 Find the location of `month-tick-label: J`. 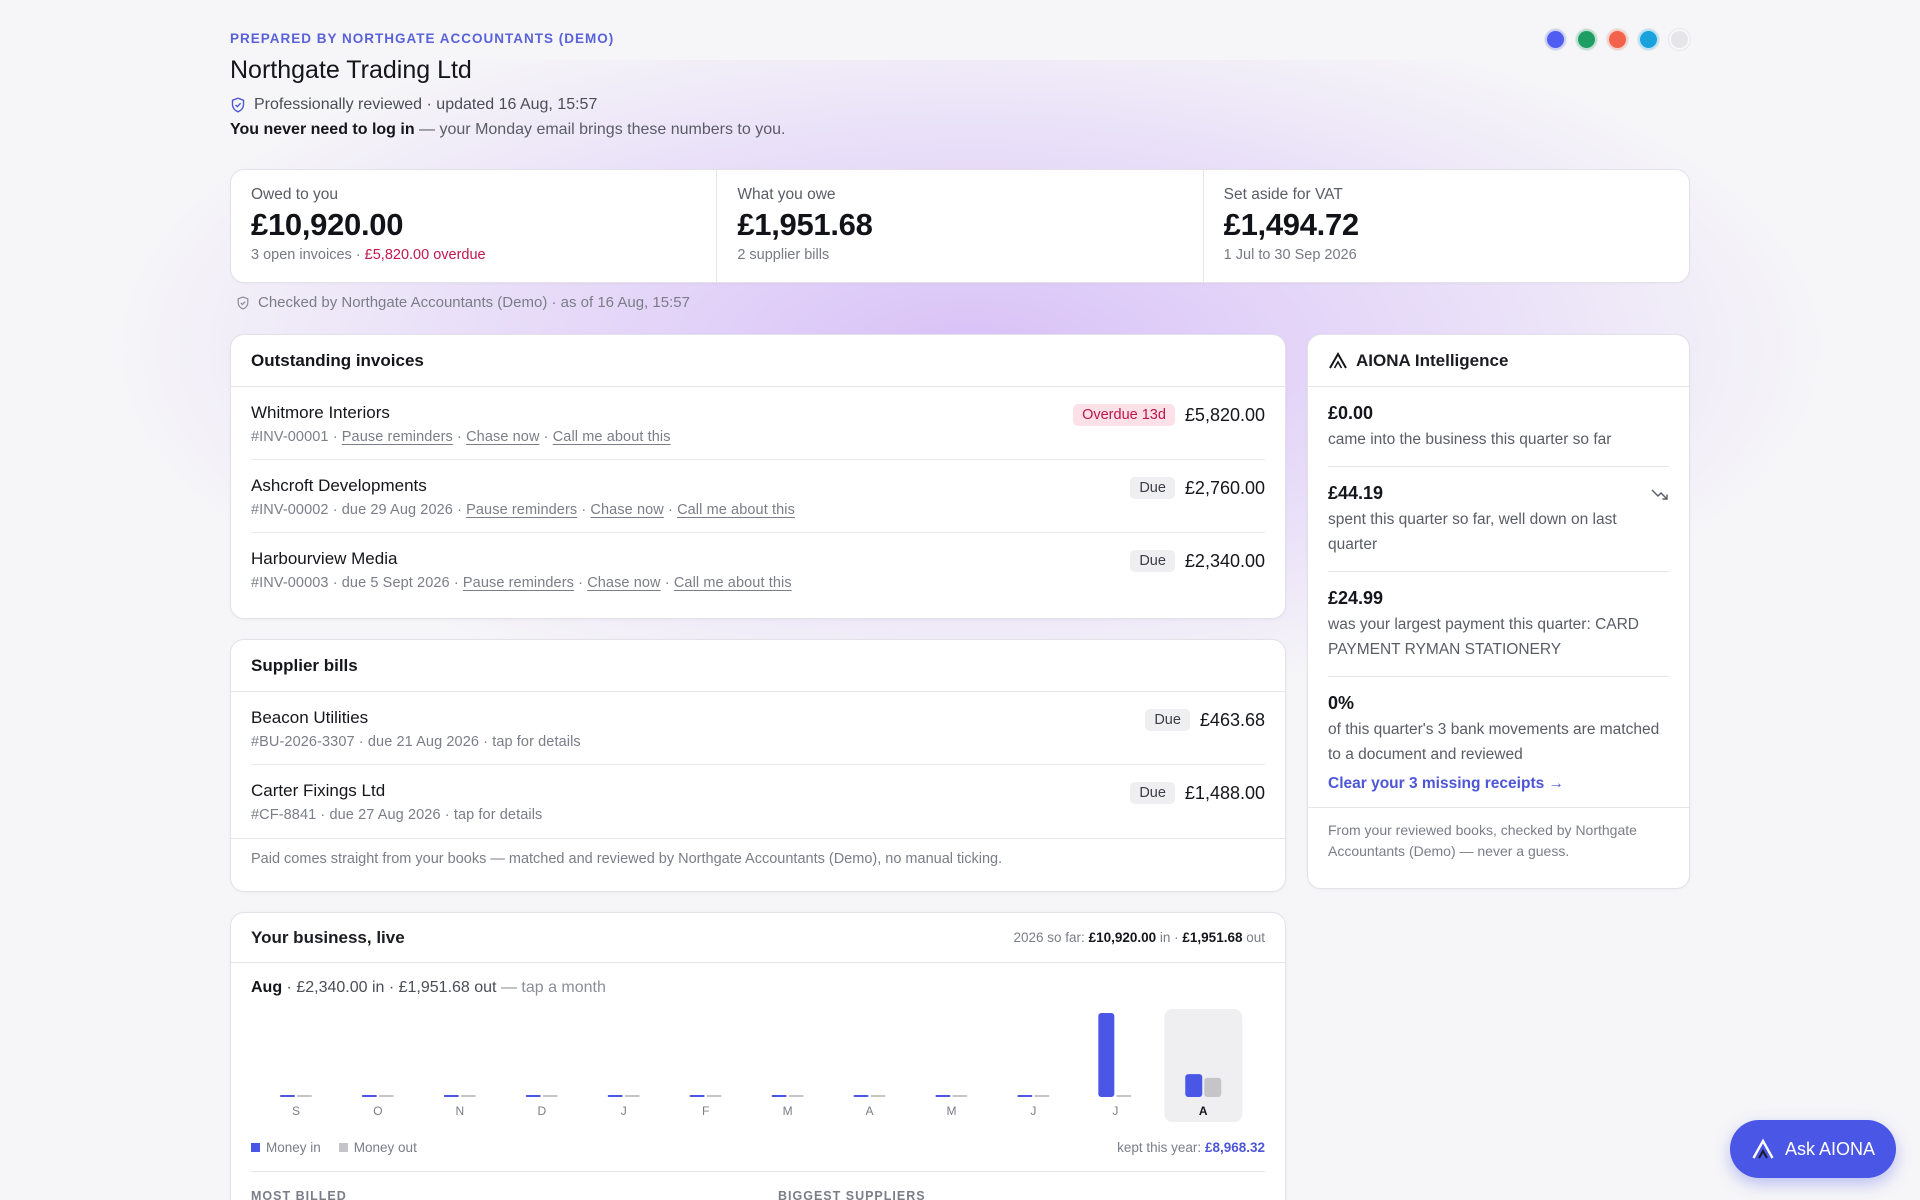

month-tick-label: J is located at coordinates (624, 1111).